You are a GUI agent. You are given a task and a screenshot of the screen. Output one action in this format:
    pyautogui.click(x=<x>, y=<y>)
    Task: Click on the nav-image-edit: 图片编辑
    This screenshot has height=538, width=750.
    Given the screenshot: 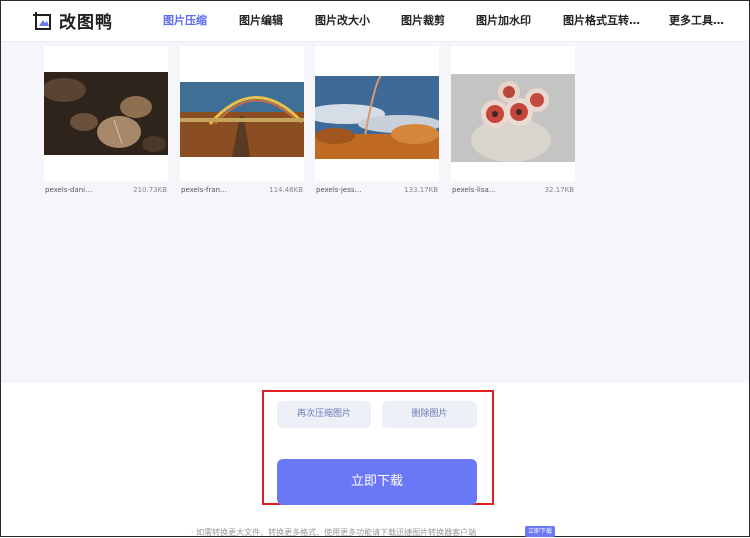 What is the action you would take?
    pyautogui.click(x=261, y=21)
    